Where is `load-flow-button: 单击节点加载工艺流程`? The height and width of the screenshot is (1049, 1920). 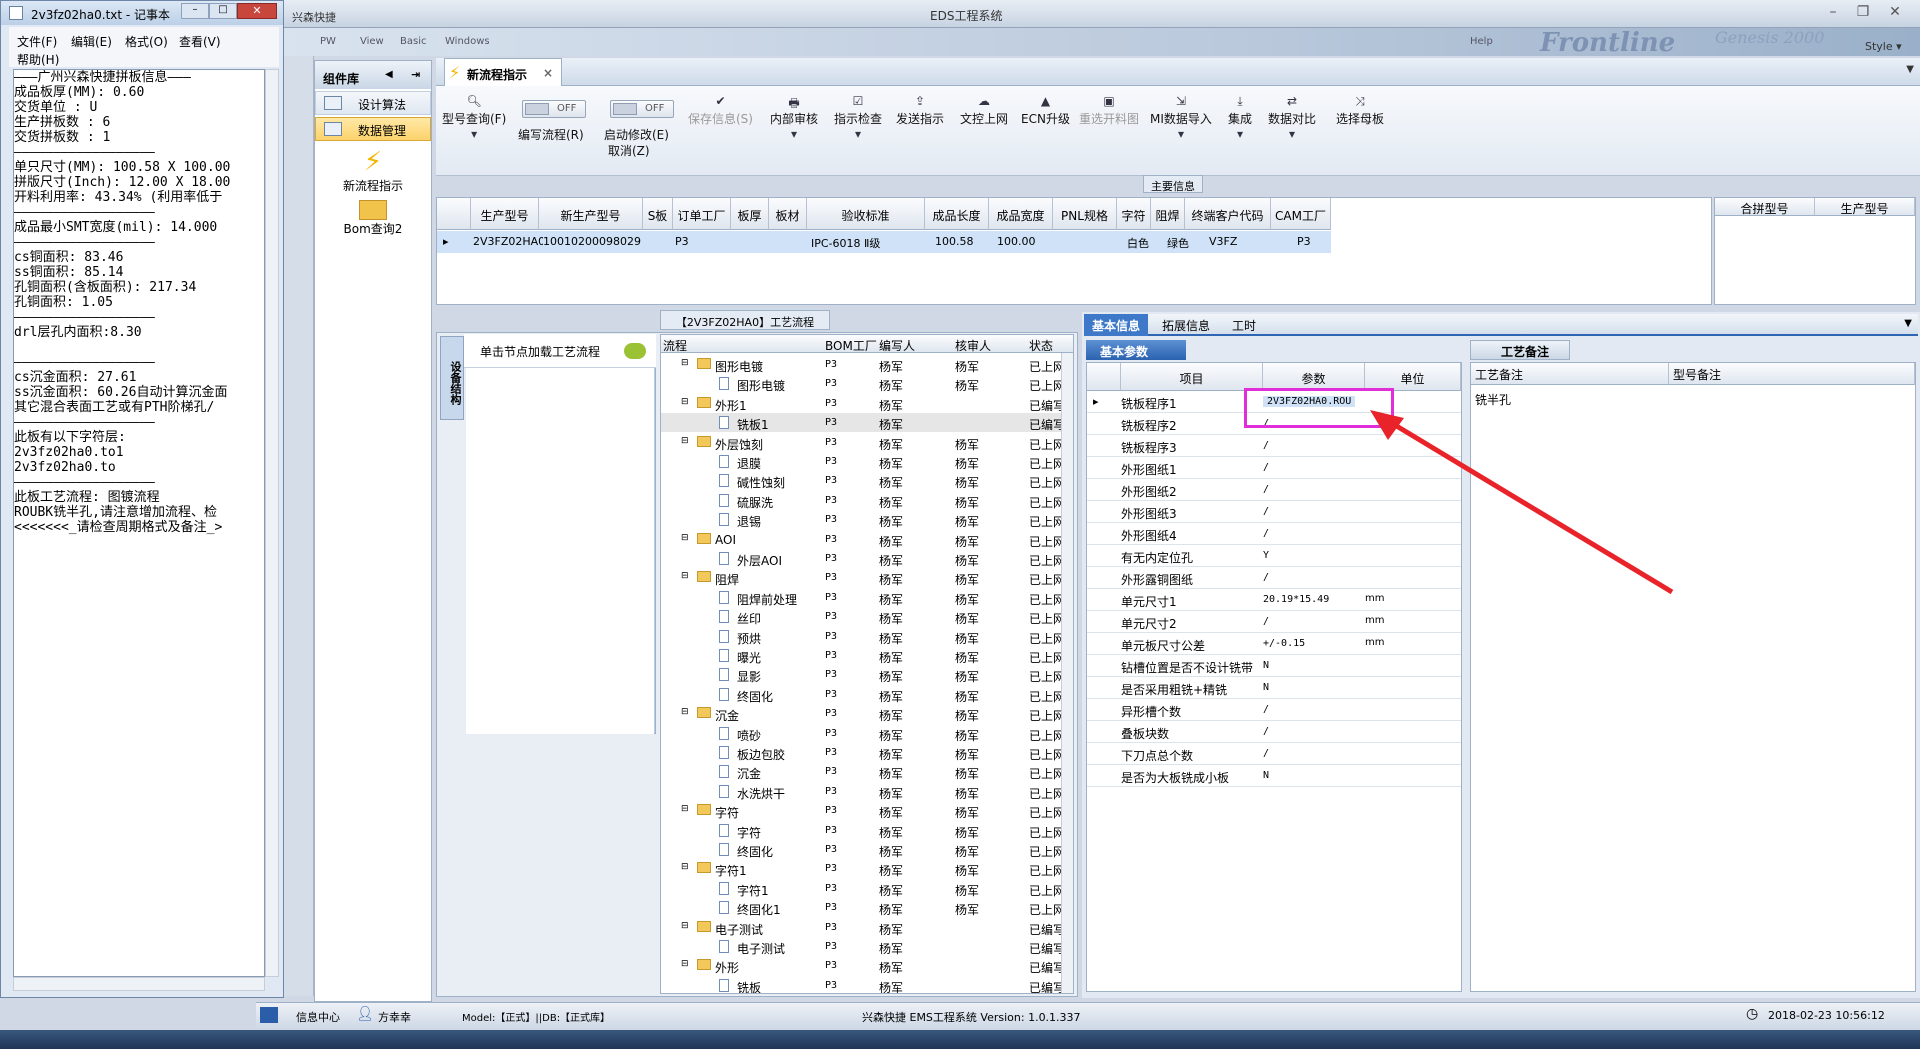
load-flow-button: 单击节点加载工艺流程 is located at coordinates (560, 351).